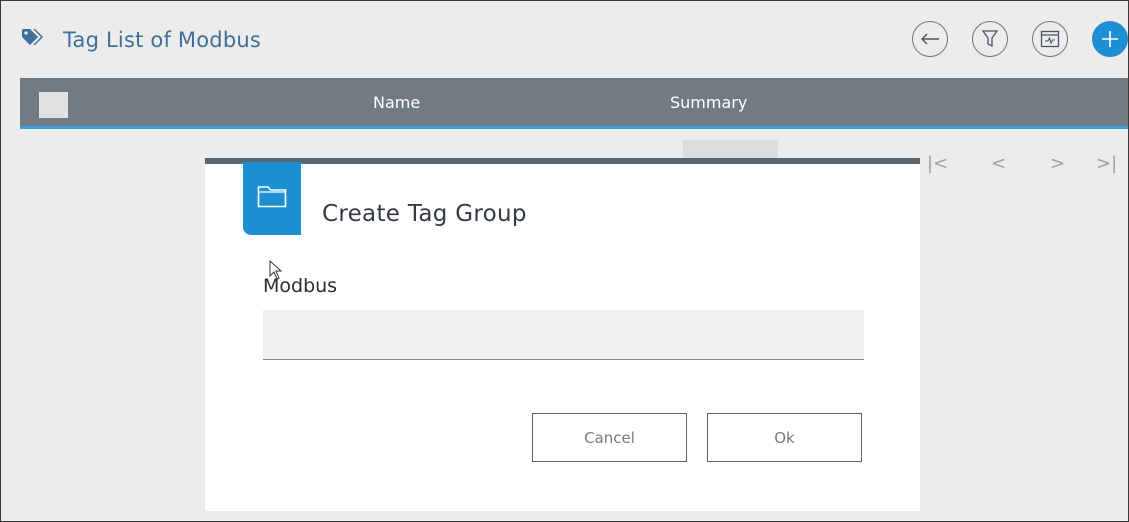  I want to click on add-button, so click(1110, 39).